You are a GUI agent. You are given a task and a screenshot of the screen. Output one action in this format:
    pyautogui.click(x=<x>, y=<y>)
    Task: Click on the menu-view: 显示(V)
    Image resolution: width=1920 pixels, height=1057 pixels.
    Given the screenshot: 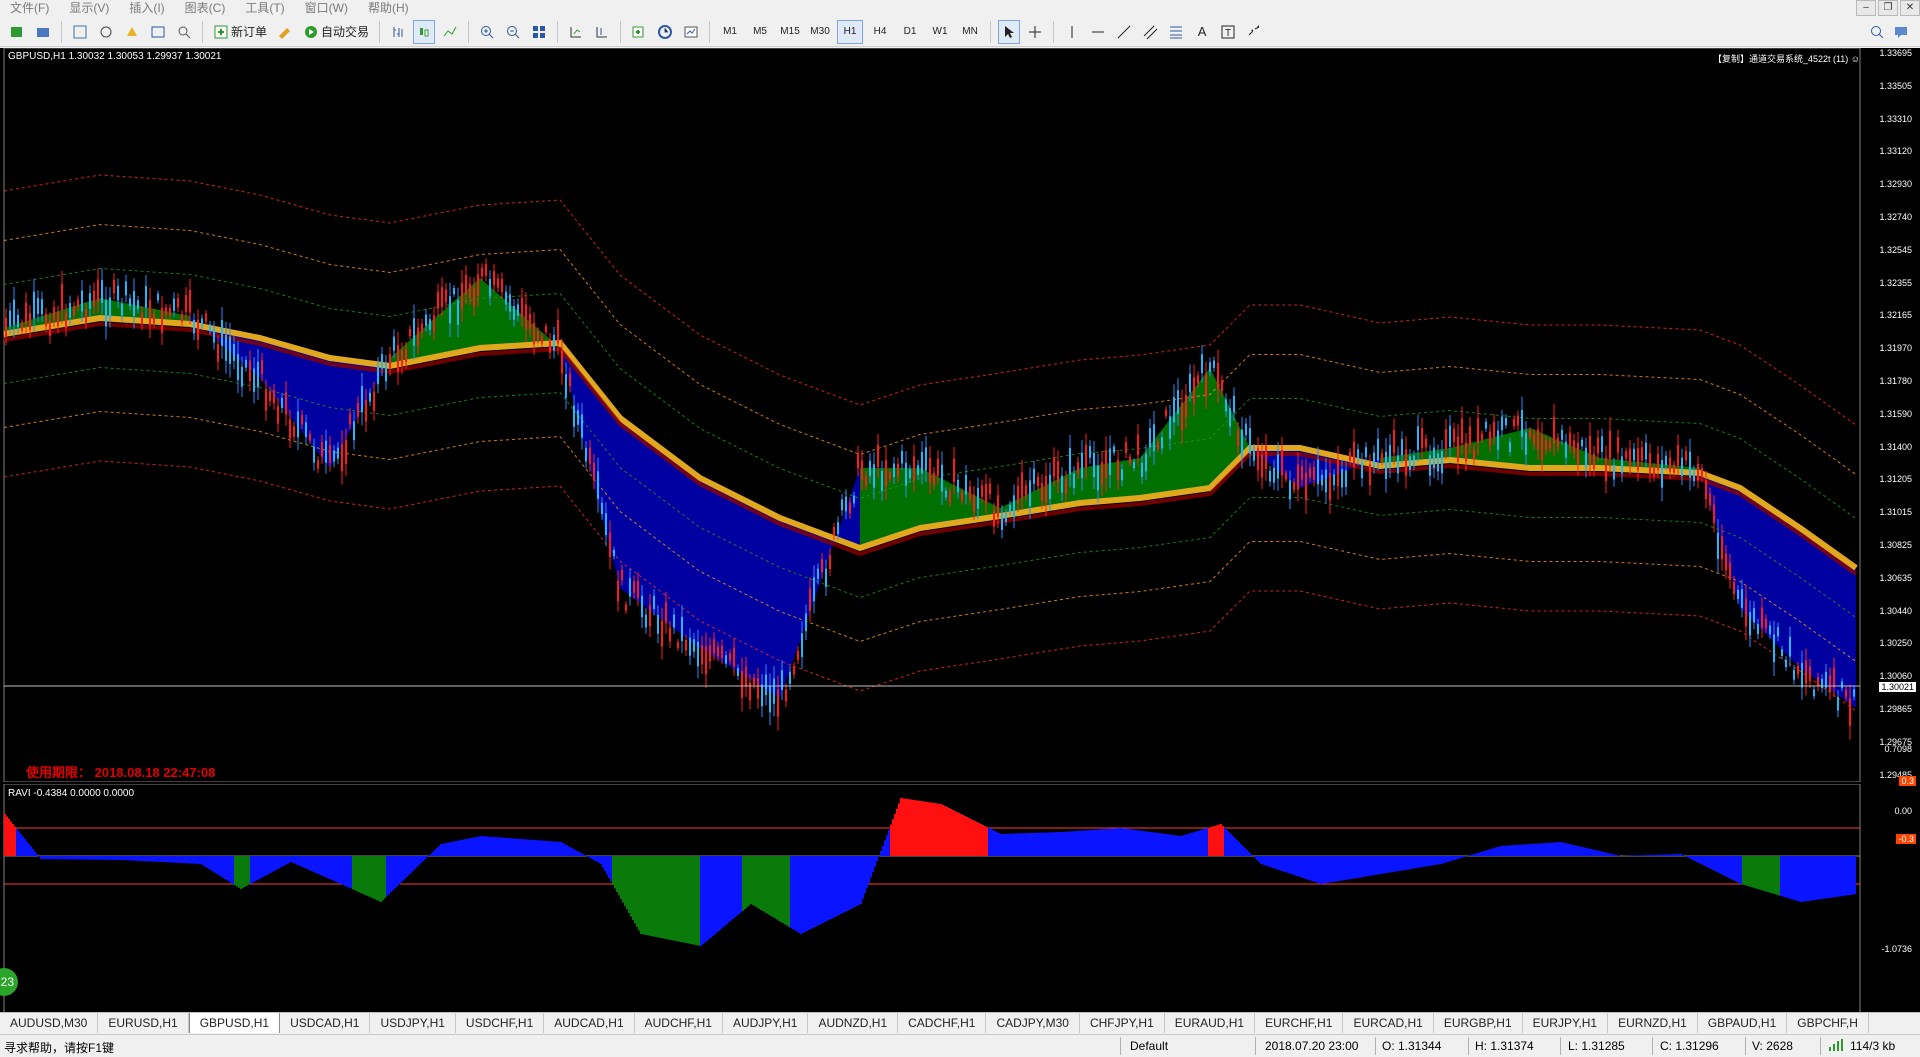 What is the action you would take?
    pyautogui.click(x=89, y=8)
    